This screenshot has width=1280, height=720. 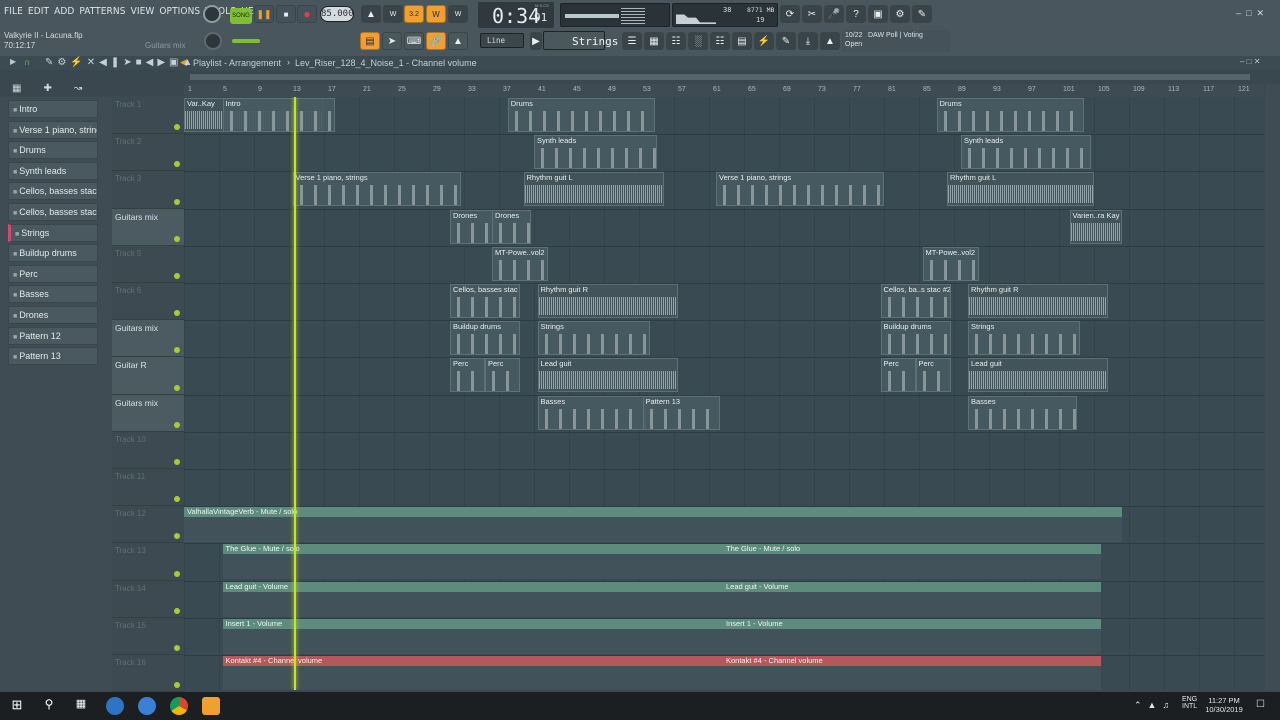 What do you see at coordinates (307, 14) in the screenshot?
I see `record-button: ●` at bounding box center [307, 14].